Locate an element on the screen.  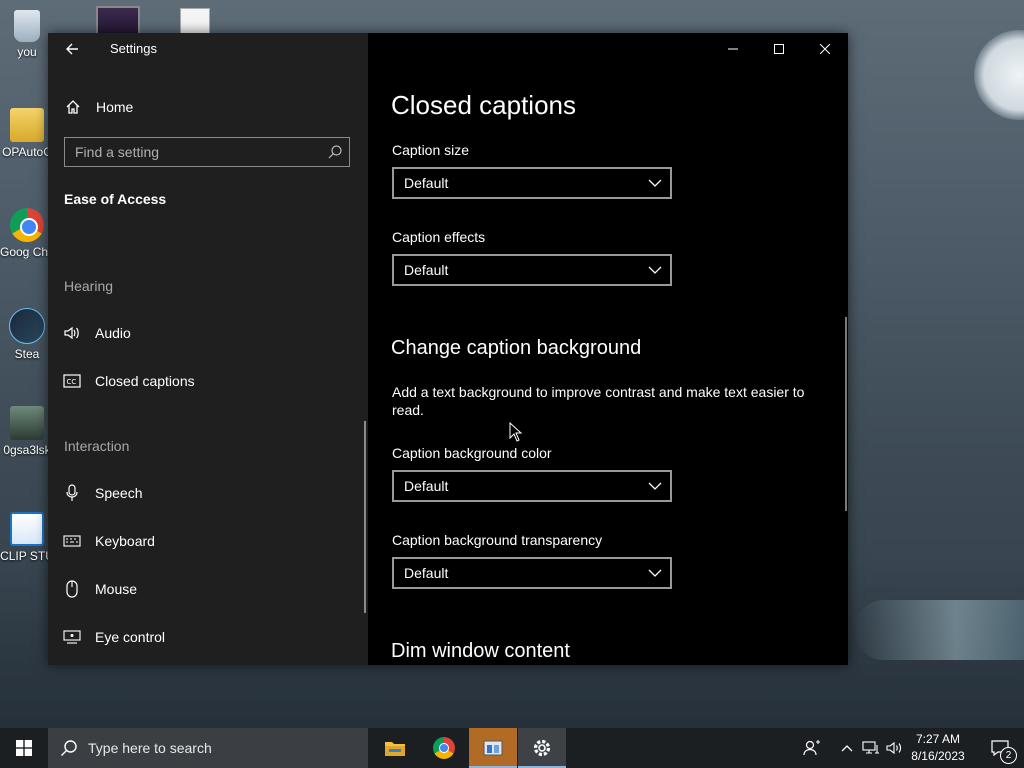
taskbar-chrome is located at coordinates (444, 748).